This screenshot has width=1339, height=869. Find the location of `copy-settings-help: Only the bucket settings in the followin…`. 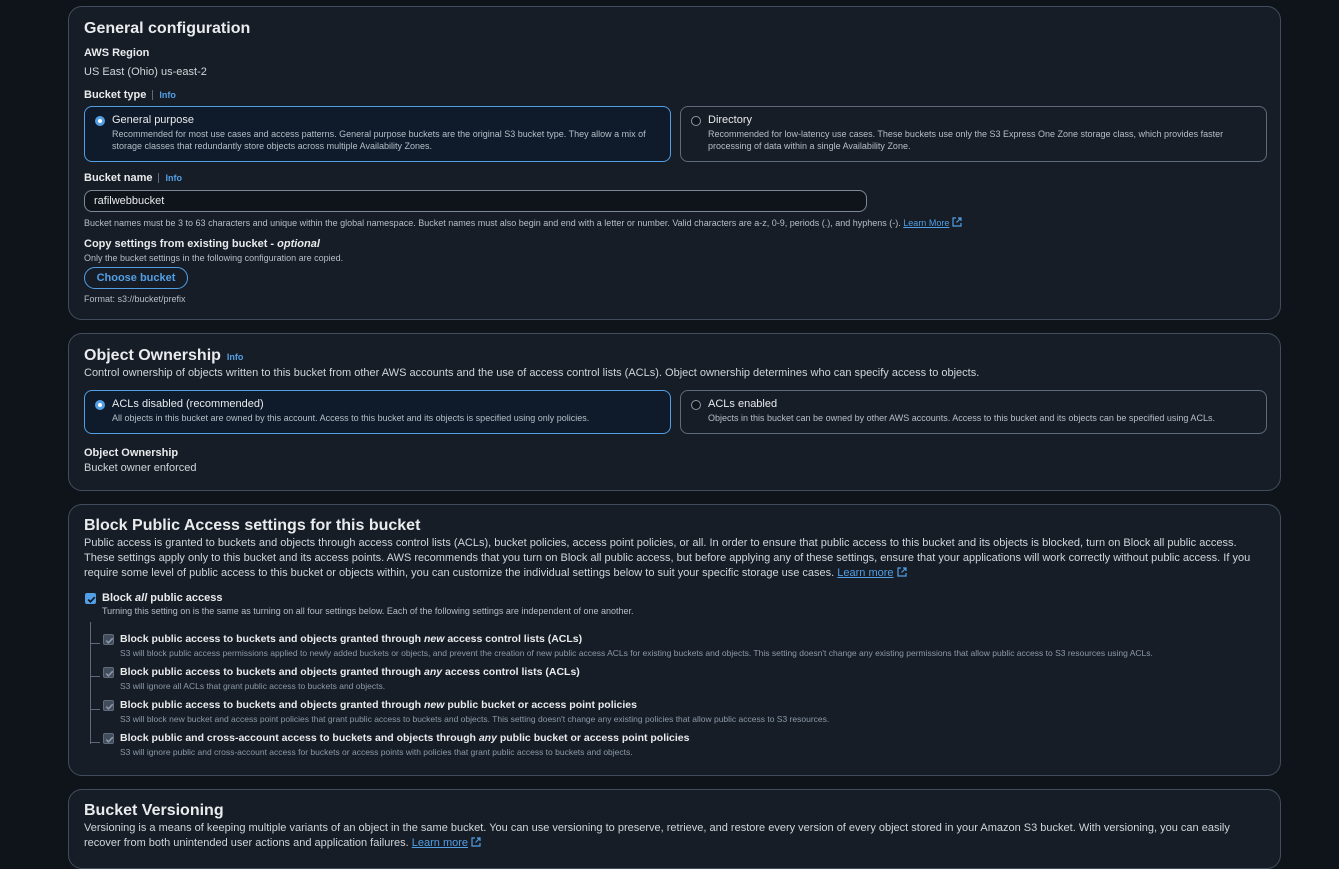

copy-settings-help: Only the bucket settings in the followin… is located at coordinates (214, 258).